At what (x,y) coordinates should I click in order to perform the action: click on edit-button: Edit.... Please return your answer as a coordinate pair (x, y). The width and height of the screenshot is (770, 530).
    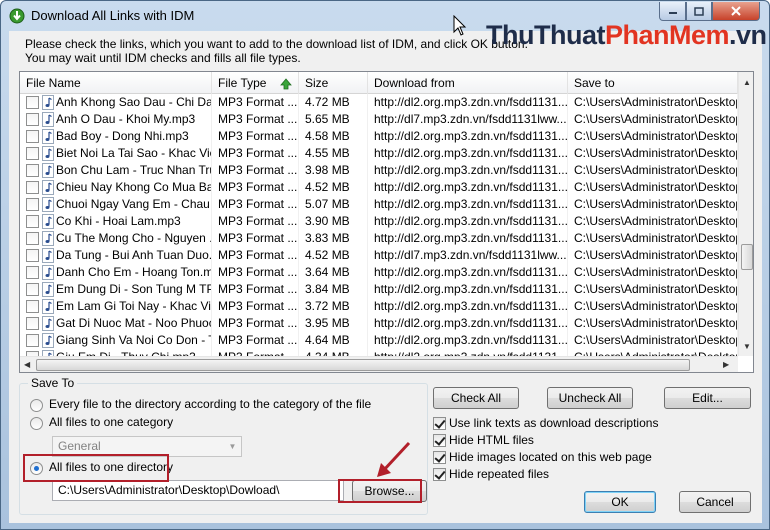
    Looking at the image, I should click on (707, 398).